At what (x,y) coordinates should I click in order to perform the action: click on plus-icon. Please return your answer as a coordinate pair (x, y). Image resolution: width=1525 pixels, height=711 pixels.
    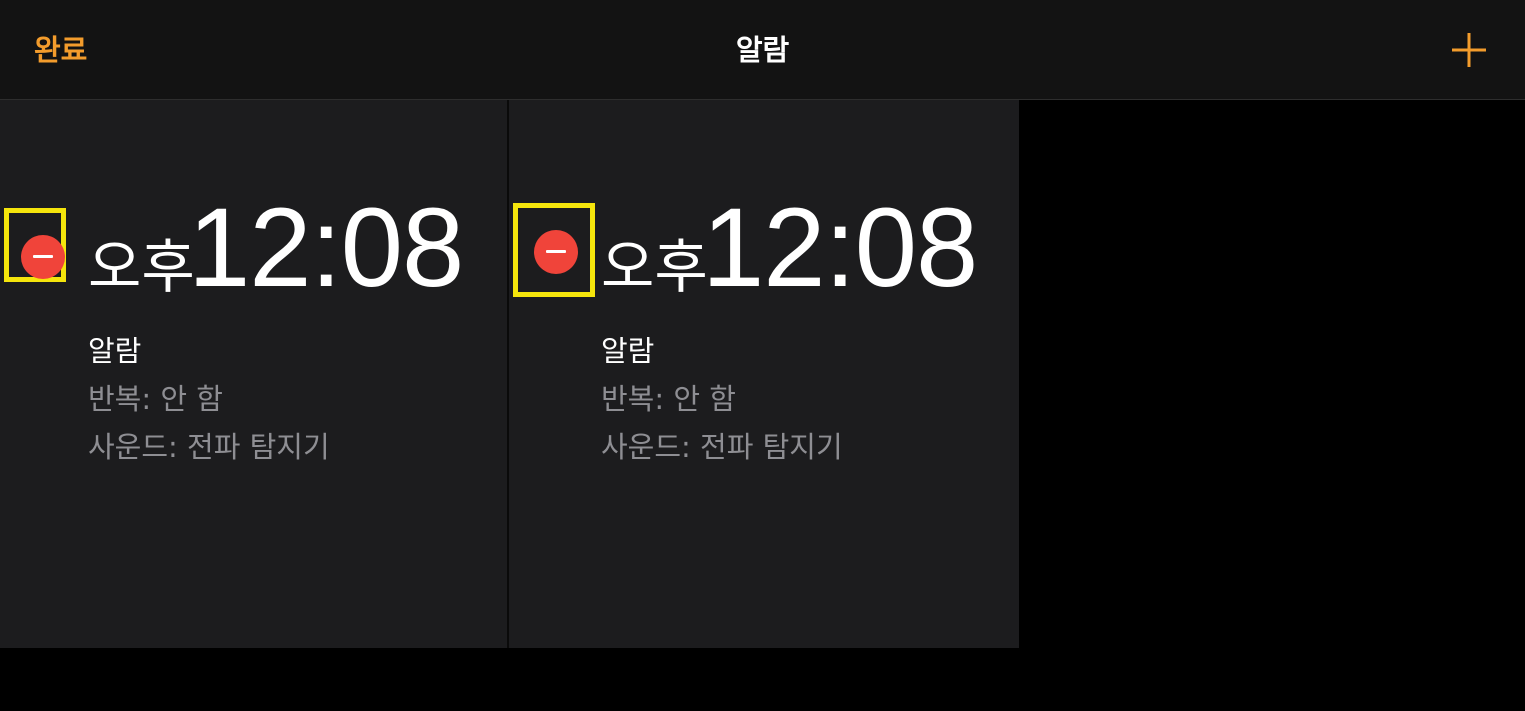
    Looking at the image, I should click on (1469, 50).